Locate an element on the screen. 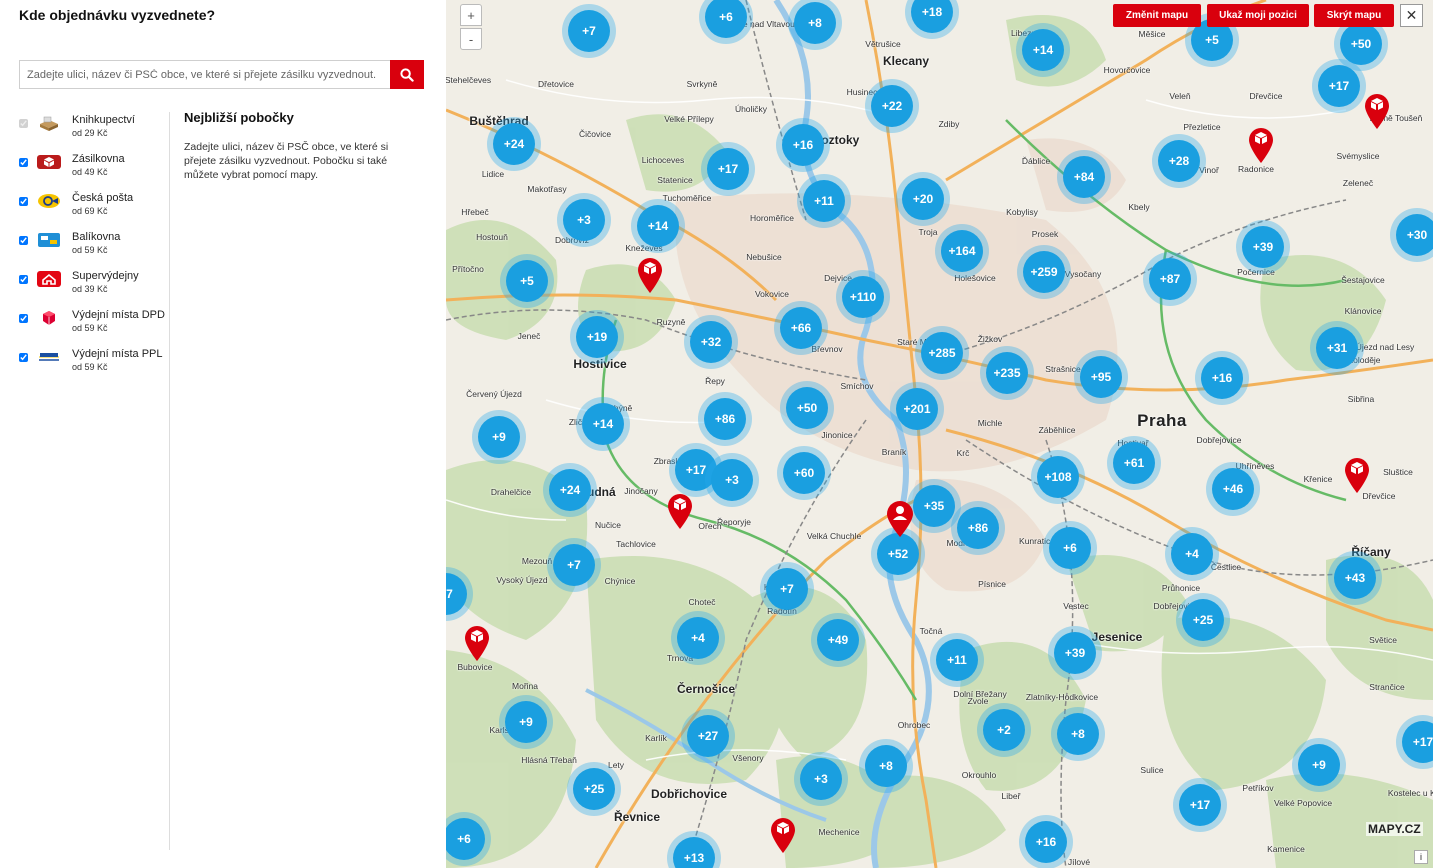 Image resolution: width=1433 pixels, height=868 pixels. place-label: Řepy is located at coordinates (715, 381).